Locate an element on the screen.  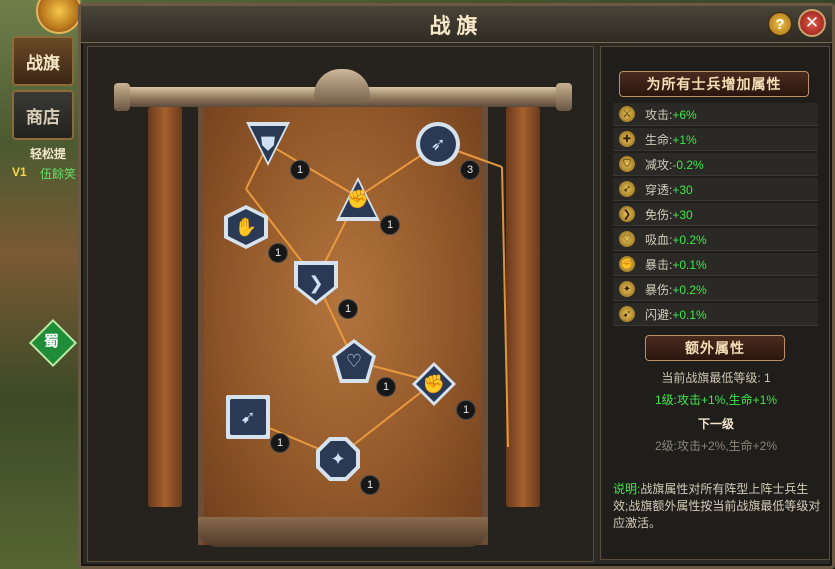
flag-node-circle: ➶ is located at coordinates (438, 144).